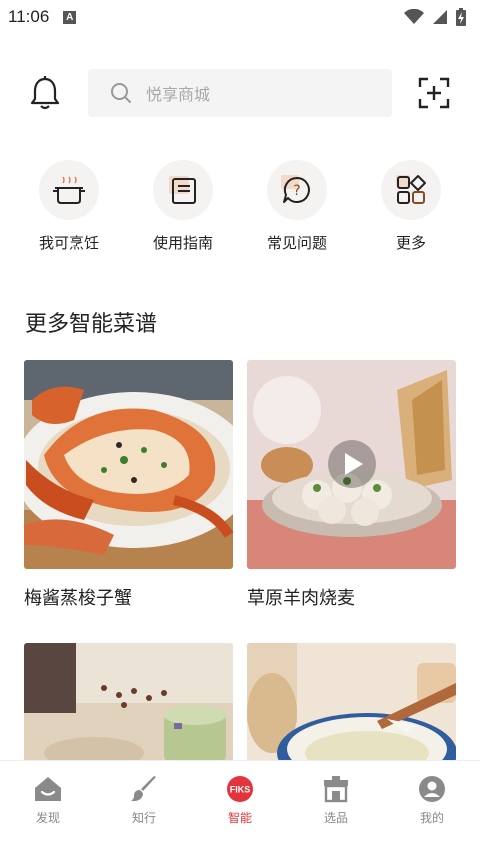 The image size is (480, 853). I want to click on tab-smart: FIKS 智能, so click(240, 807).